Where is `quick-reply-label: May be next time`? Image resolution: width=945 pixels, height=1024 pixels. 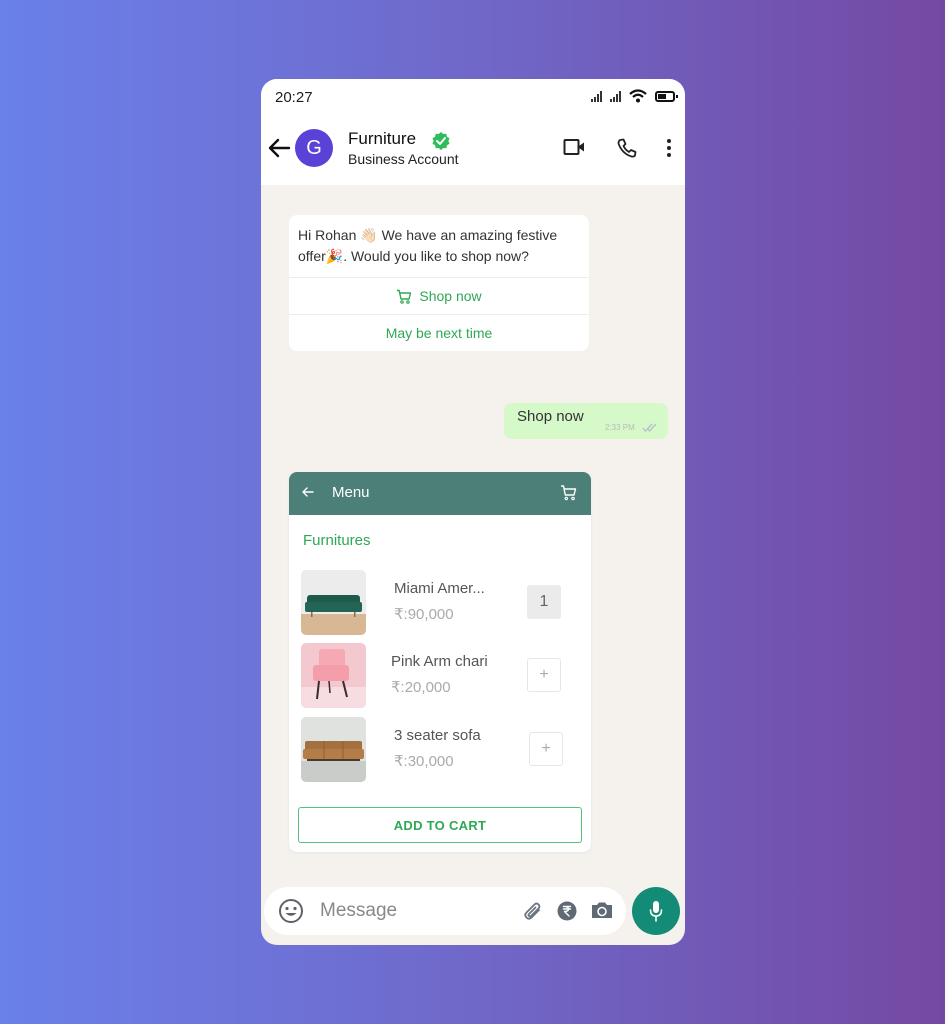
quick-reply-label: May be next time is located at coordinates (439, 333).